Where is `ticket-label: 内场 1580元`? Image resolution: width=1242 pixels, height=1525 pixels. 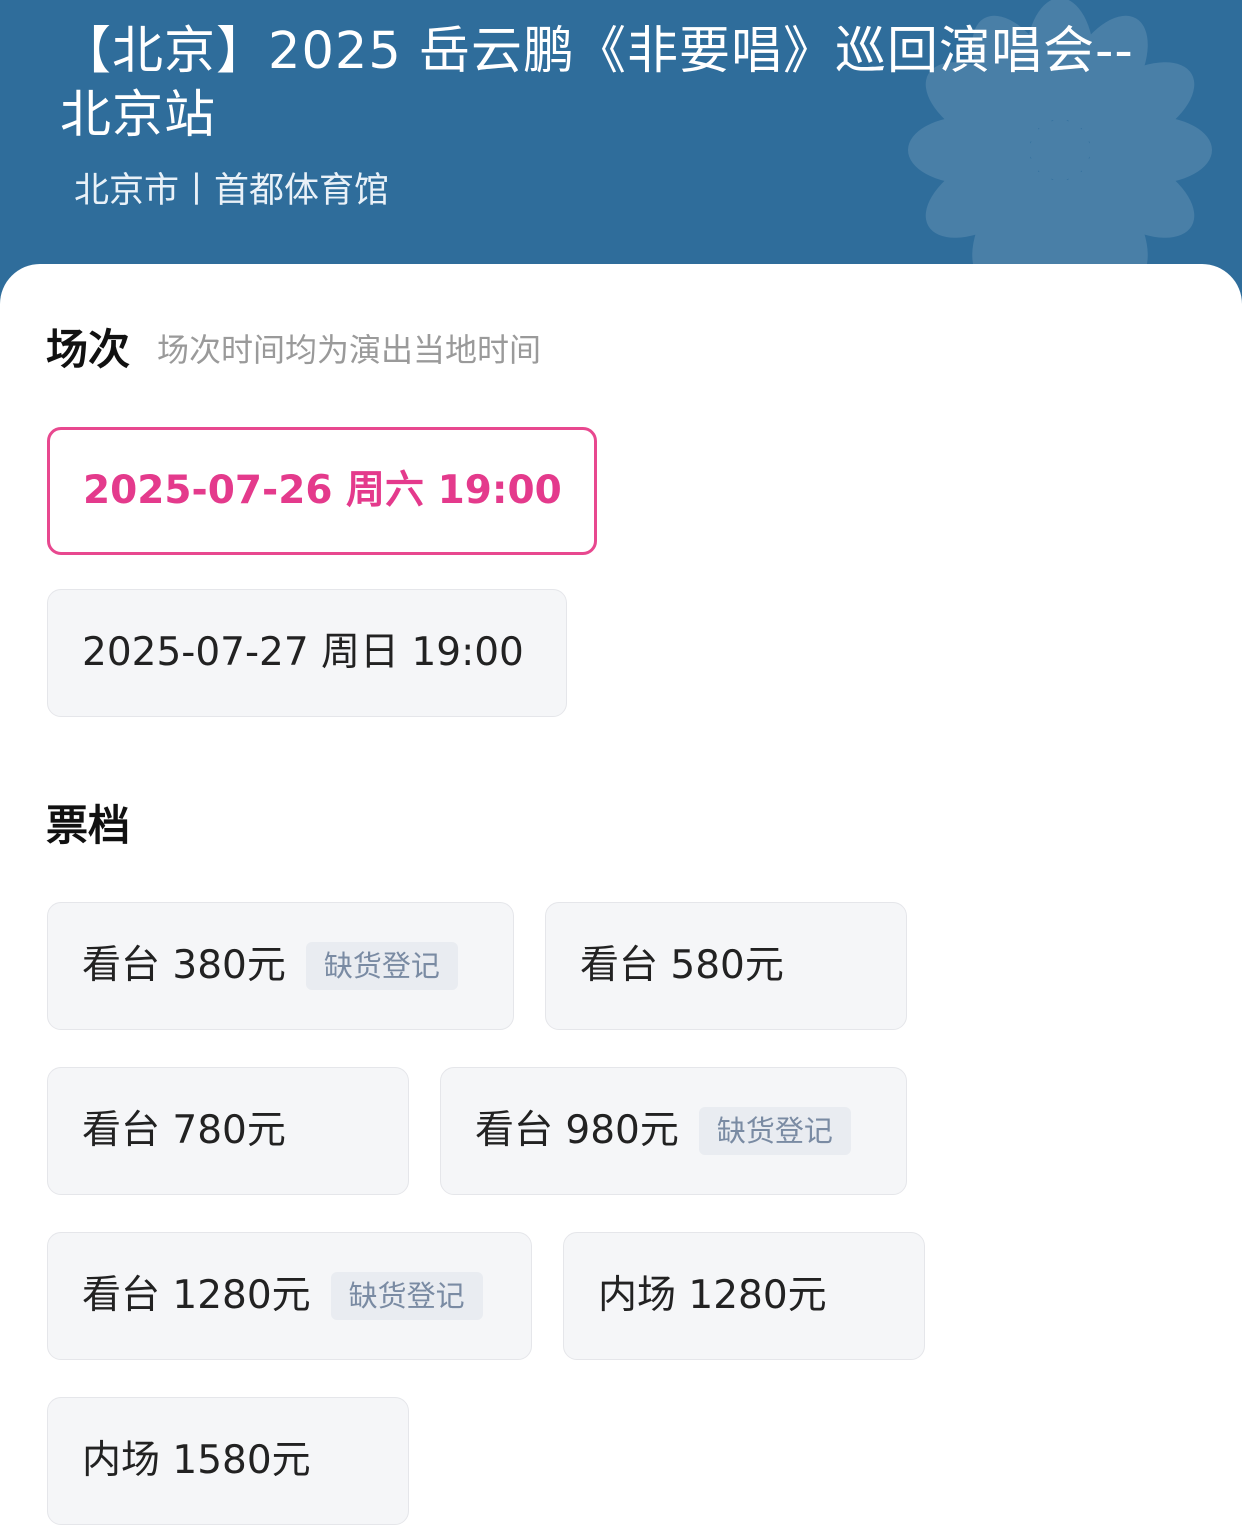 ticket-label: 内场 1580元 is located at coordinates (196, 1460).